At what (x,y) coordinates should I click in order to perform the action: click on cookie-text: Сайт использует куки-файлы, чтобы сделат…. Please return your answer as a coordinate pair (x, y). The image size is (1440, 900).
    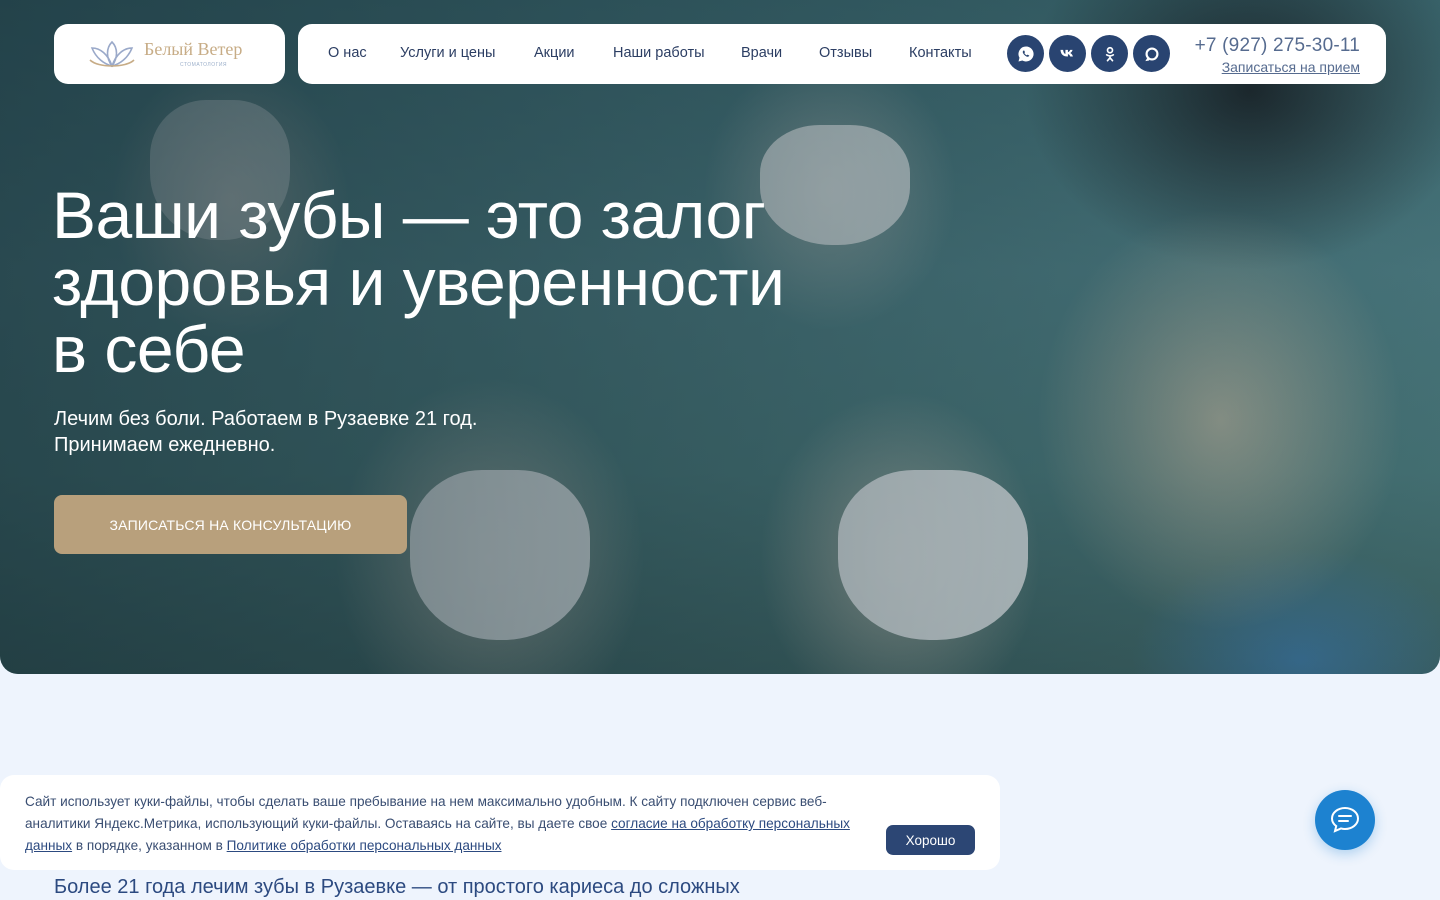
    Looking at the image, I should click on (452, 824).